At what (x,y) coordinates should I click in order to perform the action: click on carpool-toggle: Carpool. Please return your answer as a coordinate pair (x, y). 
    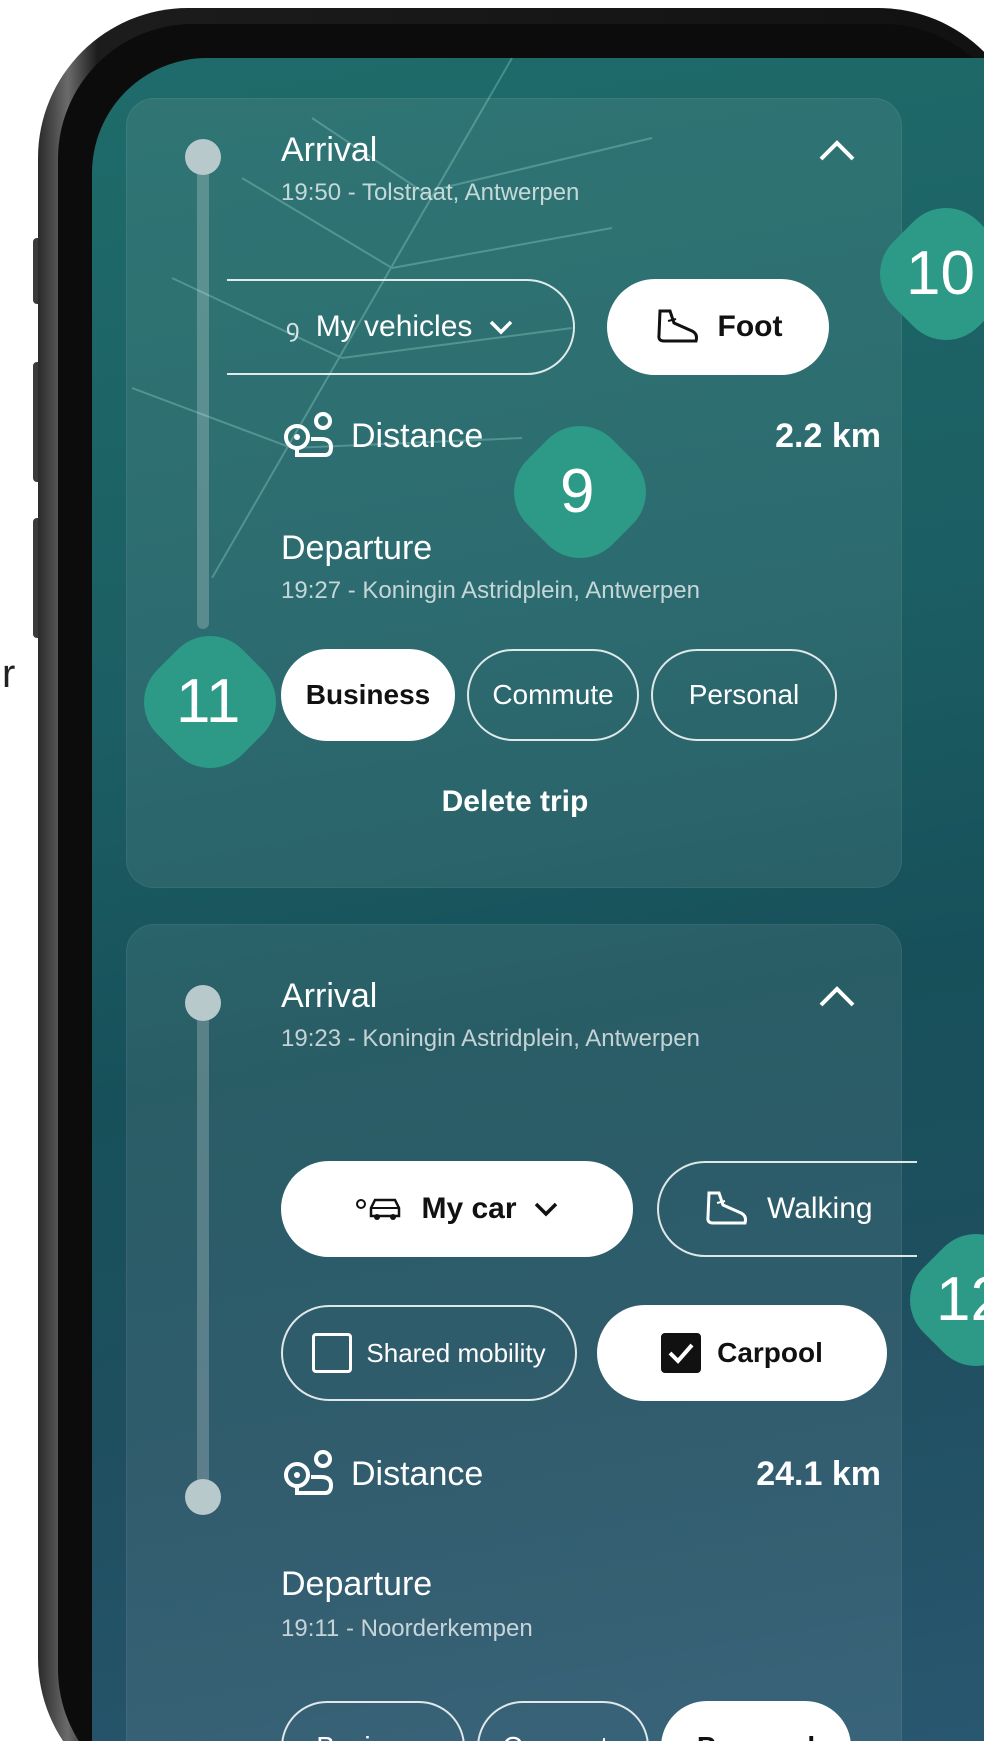
    Looking at the image, I should click on (742, 1353).